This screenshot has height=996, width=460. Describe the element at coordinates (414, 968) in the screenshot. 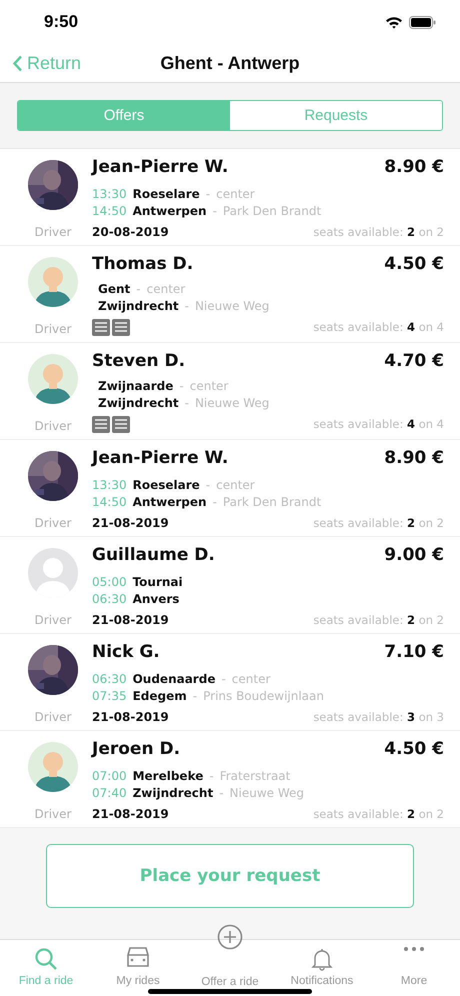

I see `tab-bar-item: More` at that location.